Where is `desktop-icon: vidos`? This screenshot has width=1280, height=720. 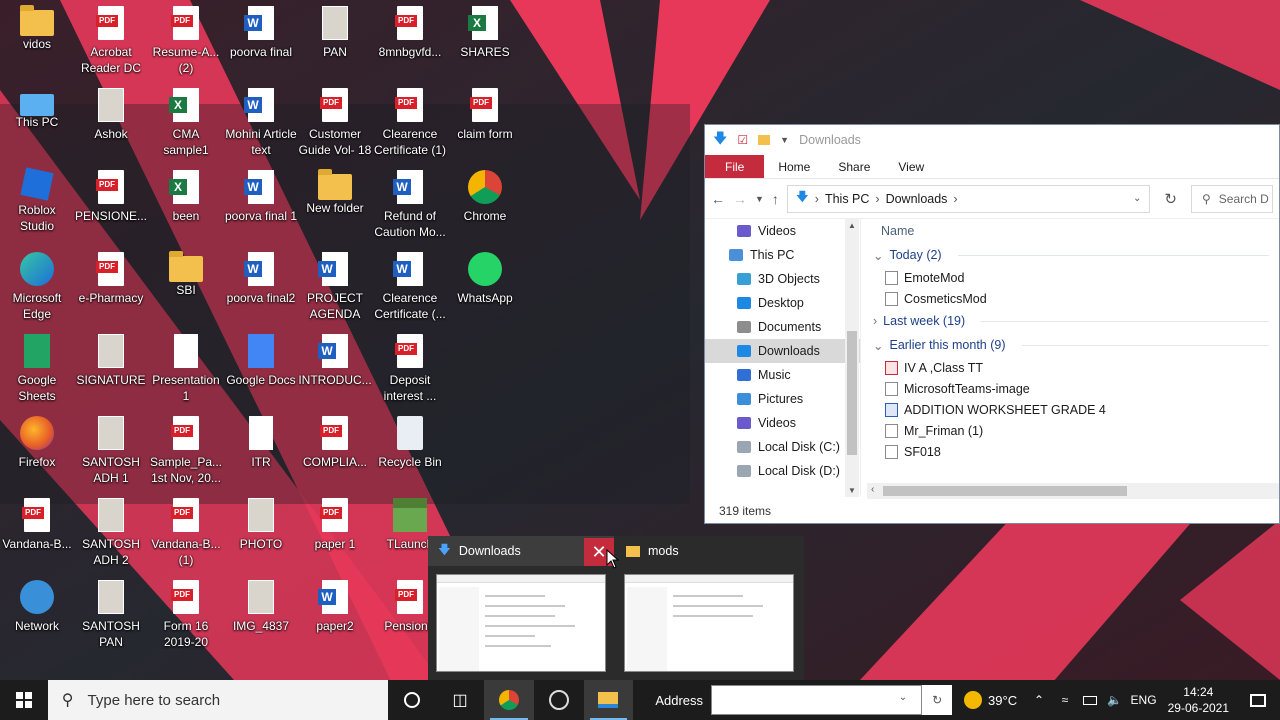
desktop-icon: vidos is located at coordinates (37, 28).